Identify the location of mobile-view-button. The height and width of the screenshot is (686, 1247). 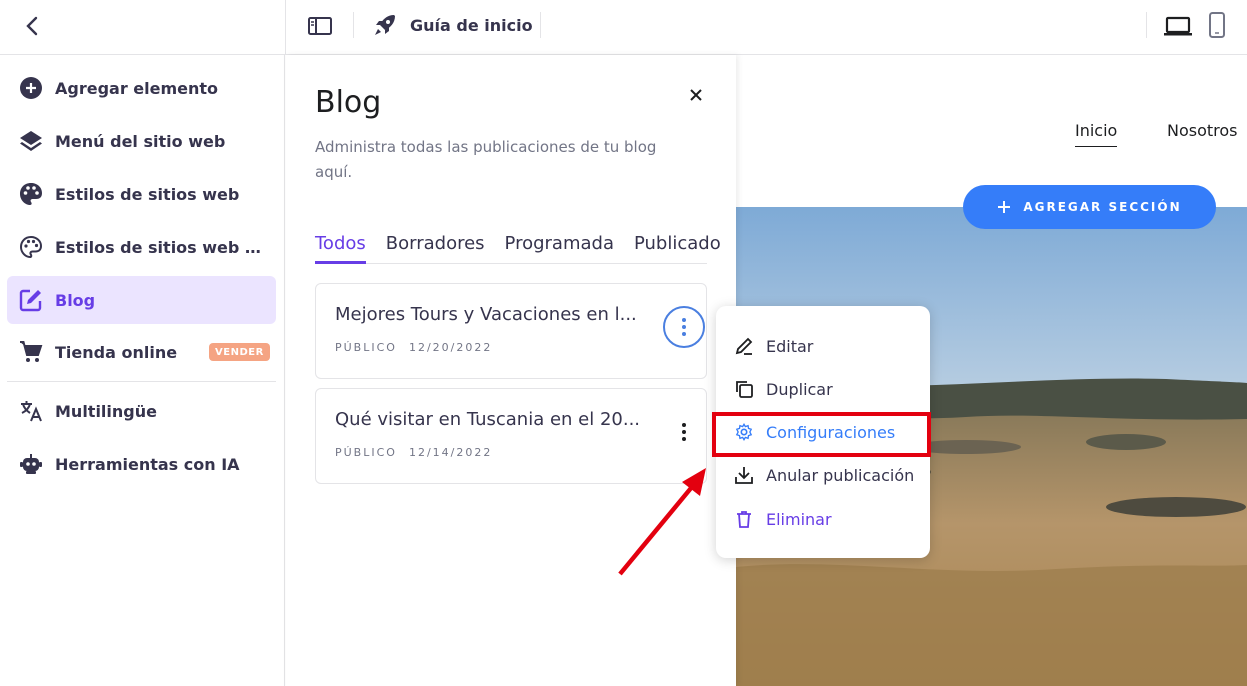
(1217, 25).